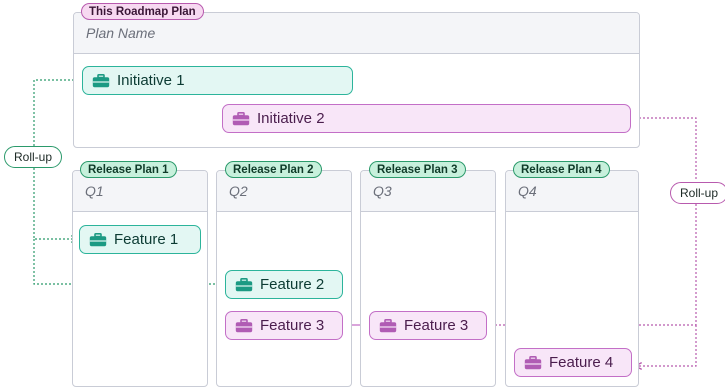 This screenshot has width=725, height=389. I want to click on initiative-1-label: Initiative 1, so click(151, 80).